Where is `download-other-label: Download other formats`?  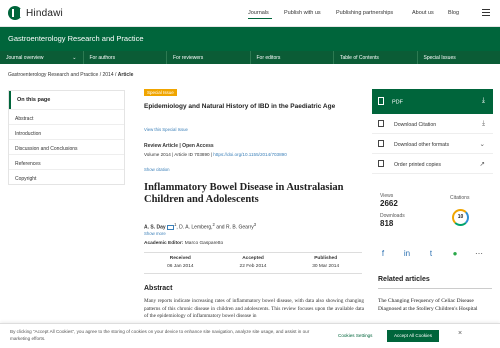
download-other-label: Download other formats is located at coordinates (422, 144).